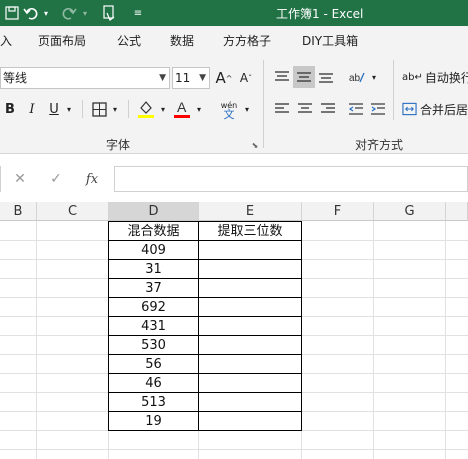  I want to click on tab-page-layout: 页面布局, so click(62, 40).